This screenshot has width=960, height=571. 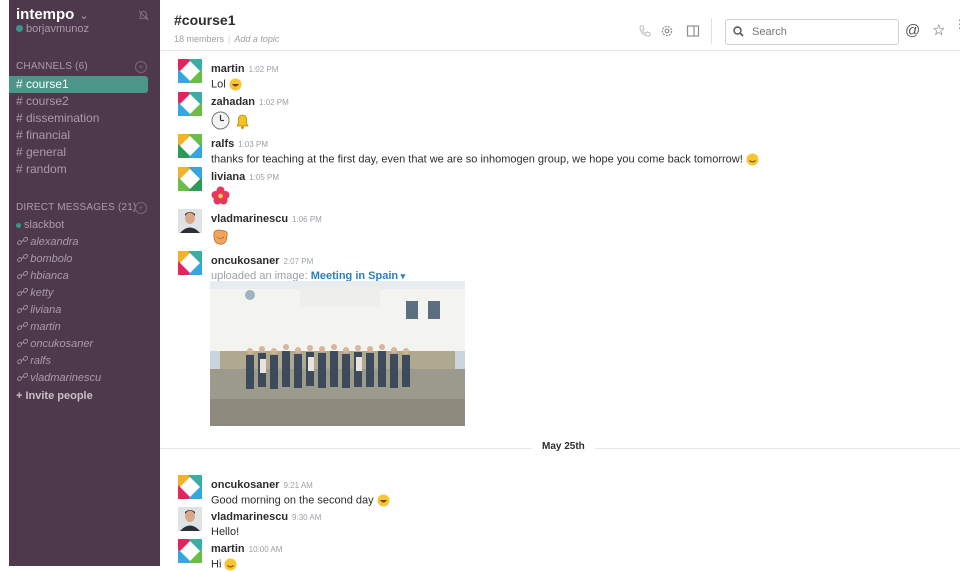 What do you see at coordinates (65, 378) in the screenshot?
I see `dm-label: vladmarinescu` at bounding box center [65, 378].